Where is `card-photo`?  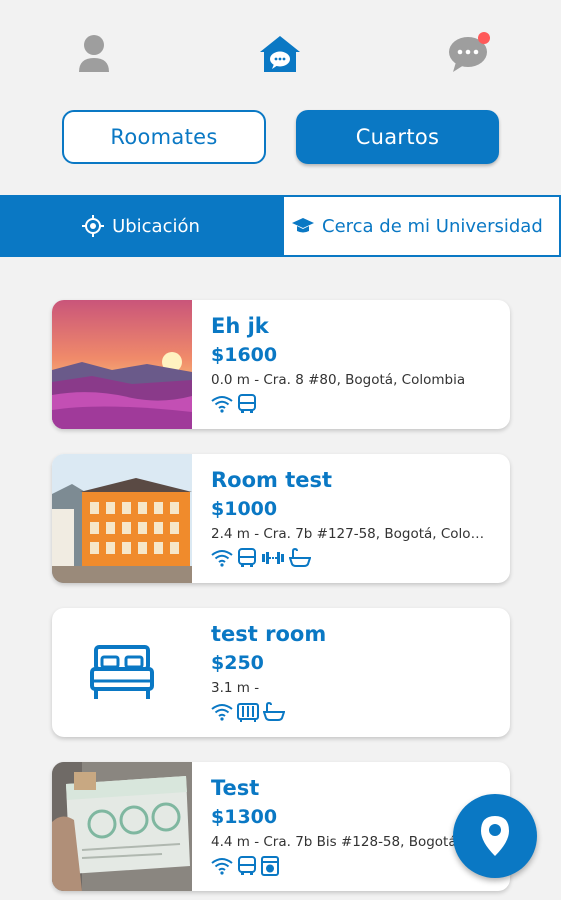 card-photo is located at coordinates (122, 826).